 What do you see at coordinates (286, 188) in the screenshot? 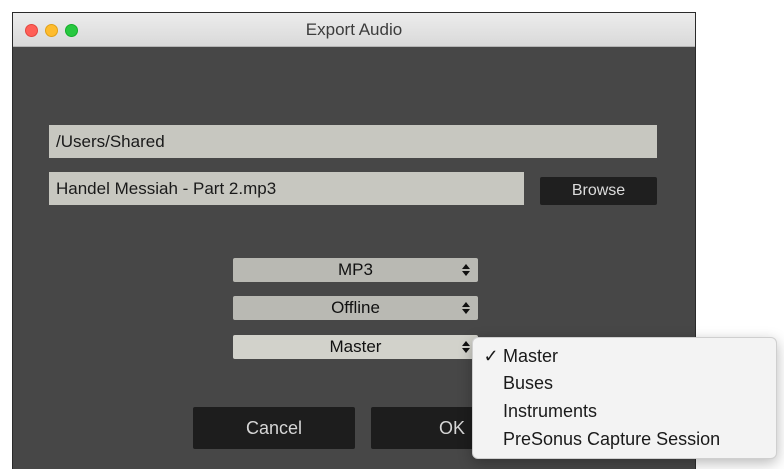
I see `file-name-field: Handel Messiah - Part 2.mp3` at bounding box center [286, 188].